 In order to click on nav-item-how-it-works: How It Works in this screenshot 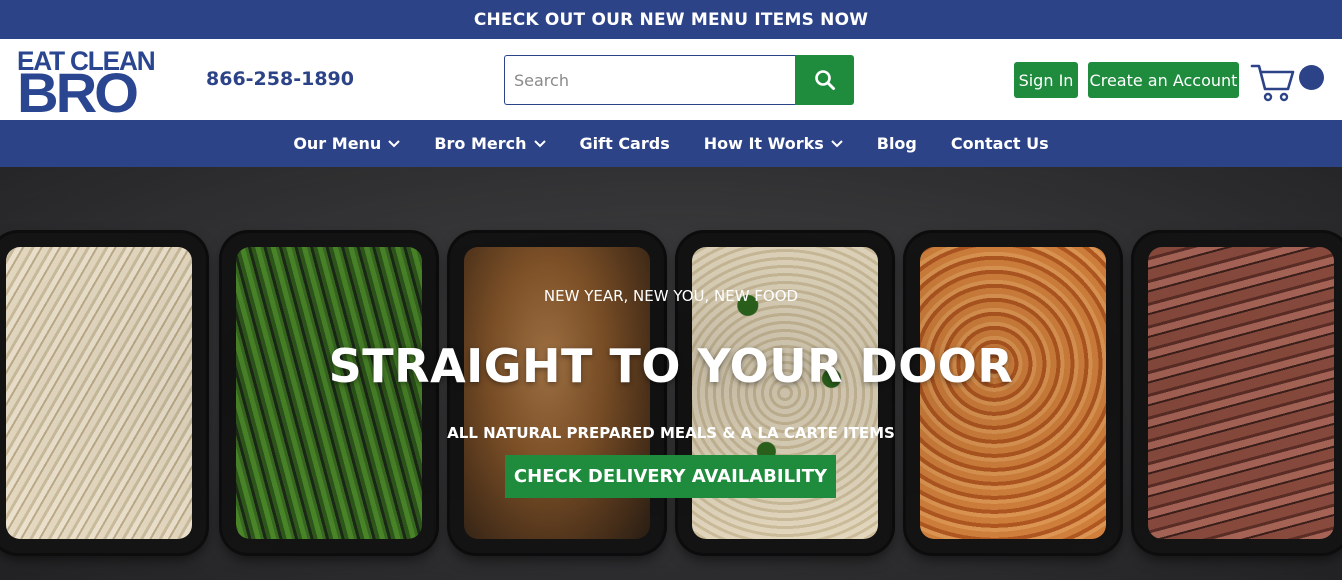, I will do `click(773, 143)`.